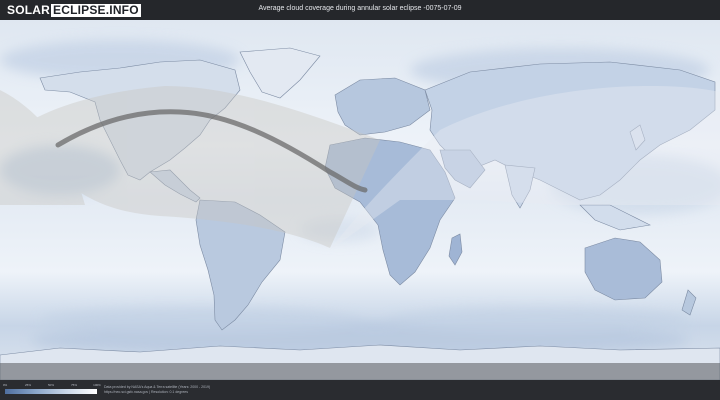 The width and height of the screenshot is (720, 400). I want to click on legend-tick-50: 50%, so click(51, 385).